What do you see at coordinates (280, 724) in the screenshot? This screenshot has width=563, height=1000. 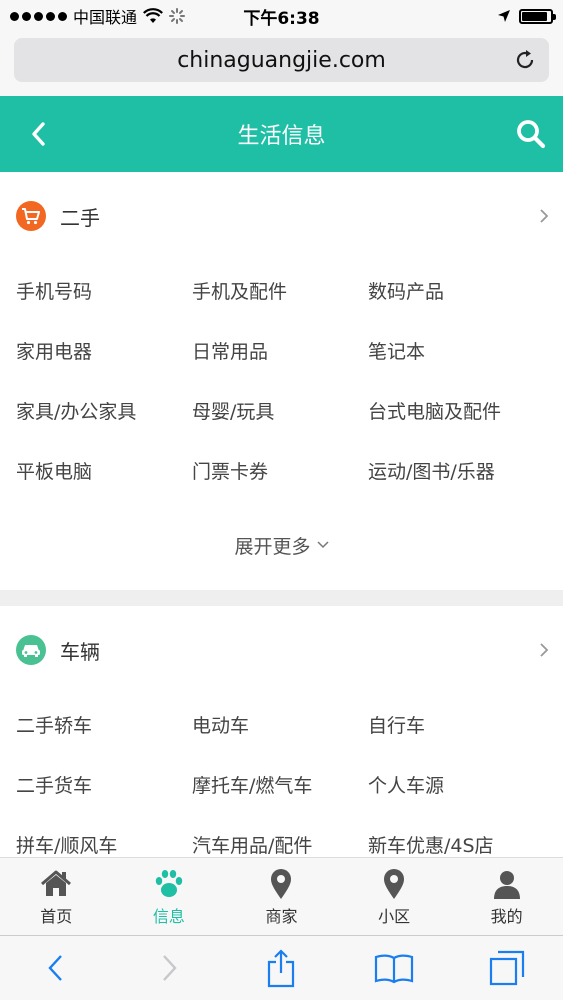 I see `category-item: 电动车` at bounding box center [280, 724].